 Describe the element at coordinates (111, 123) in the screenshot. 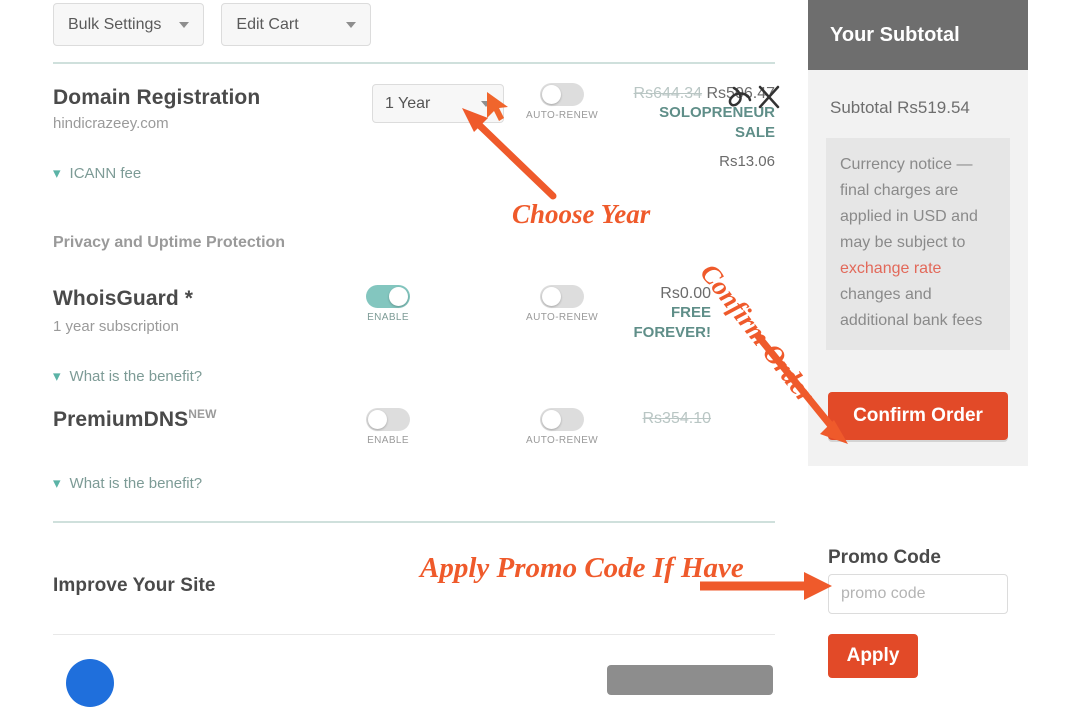

I see `domain-name: hindicrazeey.com` at that location.